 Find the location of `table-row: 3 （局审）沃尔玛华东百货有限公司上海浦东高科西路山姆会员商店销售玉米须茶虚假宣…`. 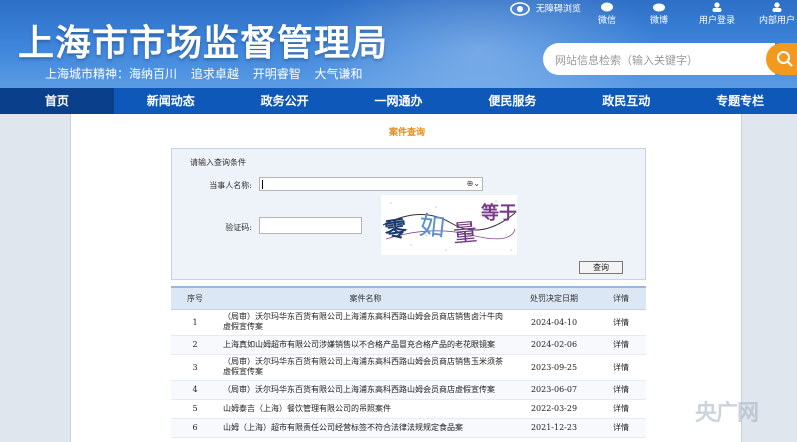

table-row: 3 （局审）沃尔玛华东百货有限公司上海浦东高科西路山姆会员商店销售玉米须茶虚假宣… is located at coordinates (408, 367).